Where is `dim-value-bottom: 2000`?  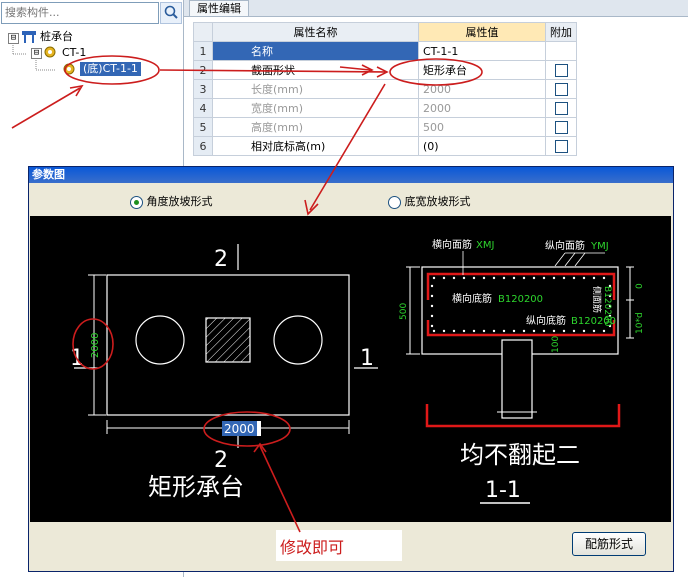 dim-value-bottom: 2000 is located at coordinates (239, 429).